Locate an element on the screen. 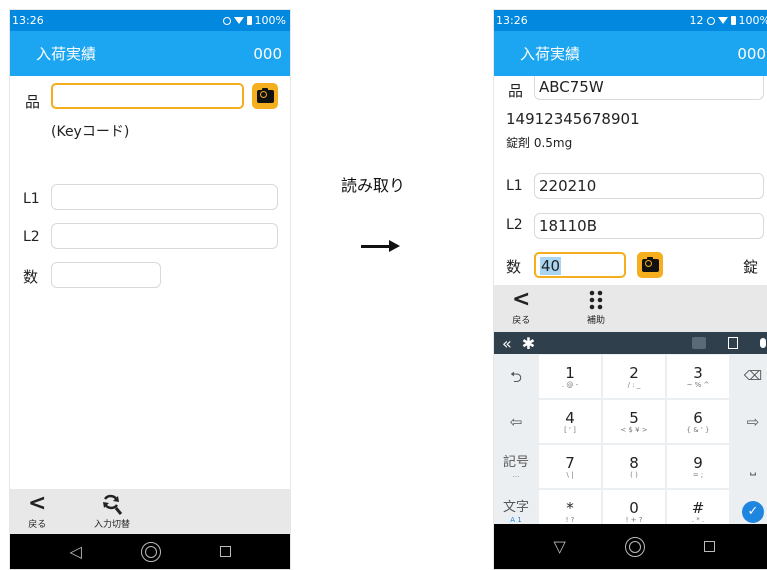  battery-level: 100% is located at coordinates (752, 20).